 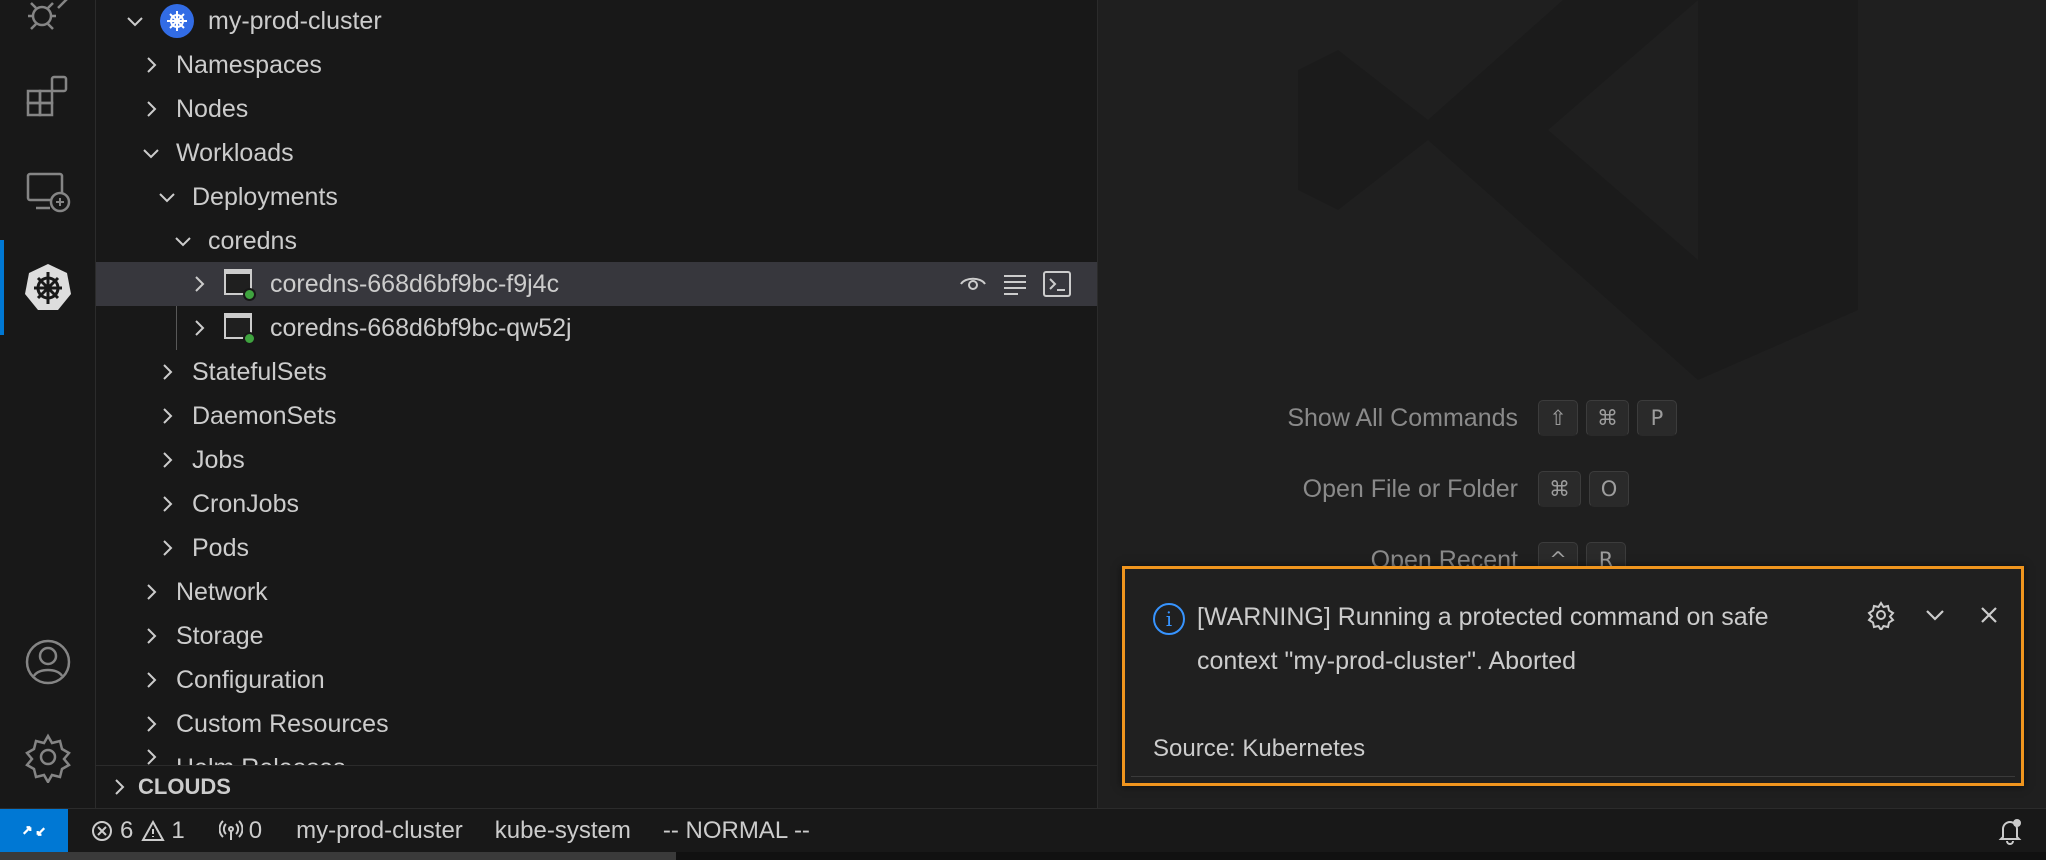 What do you see at coordinates (1558, 418) in the screenshot?
I see `keycap: ⇧` at bounding box center [1558, 418].